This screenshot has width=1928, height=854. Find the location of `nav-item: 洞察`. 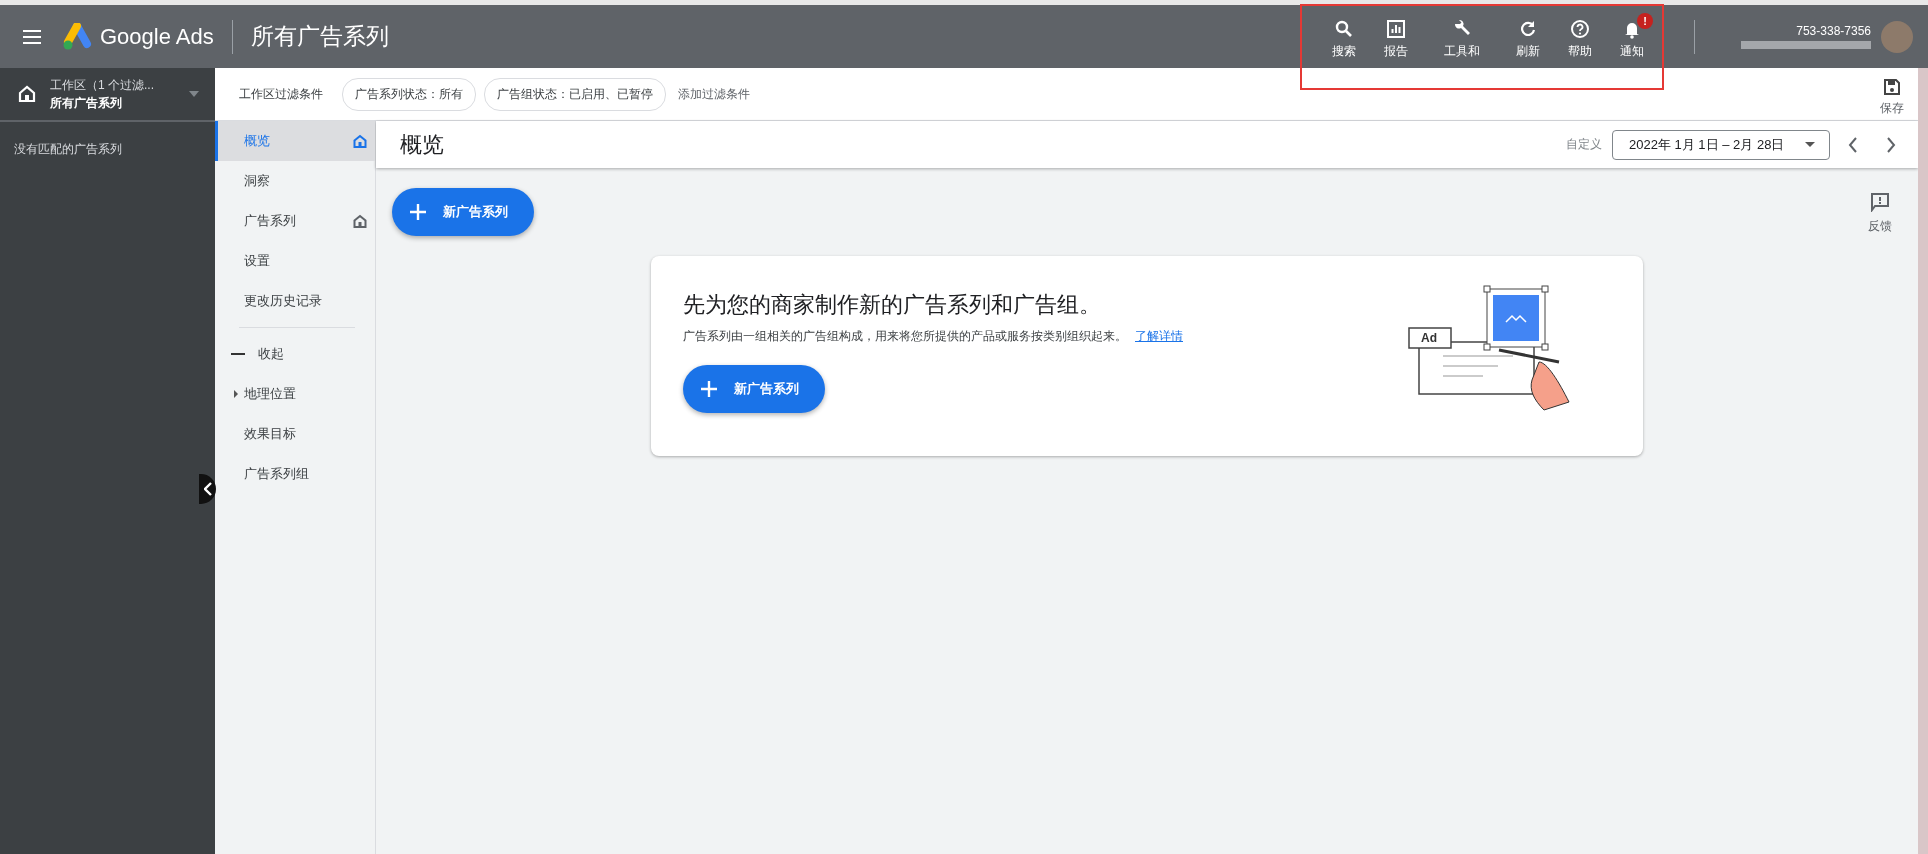

nav-item: 洞察 is located at coordinates (295, 181).